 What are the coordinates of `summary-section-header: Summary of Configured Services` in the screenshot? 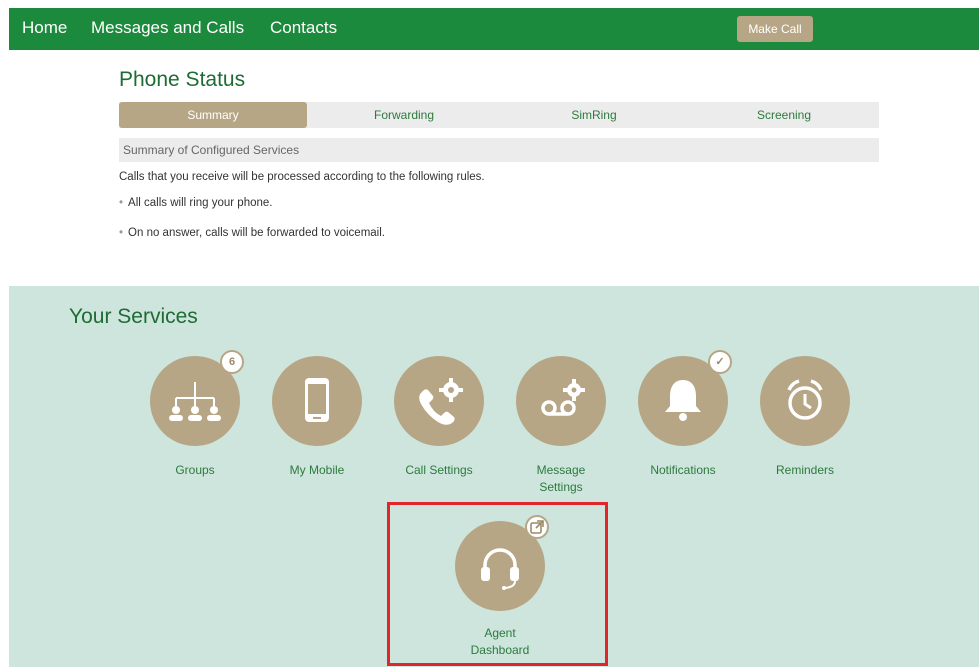 It's located at (499, 150).